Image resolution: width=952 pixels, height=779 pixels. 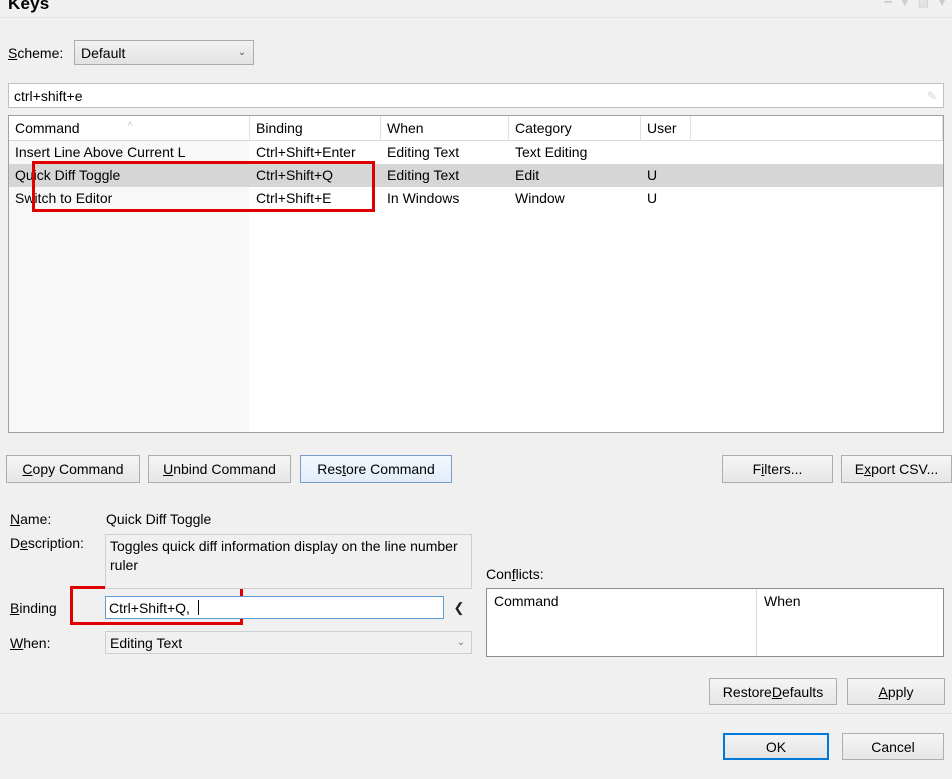 What do you see at coordinates (100, 152) in the screenshot?
I see `cell-command: Insert Line Above Current L` at bounding box center [100, 152].